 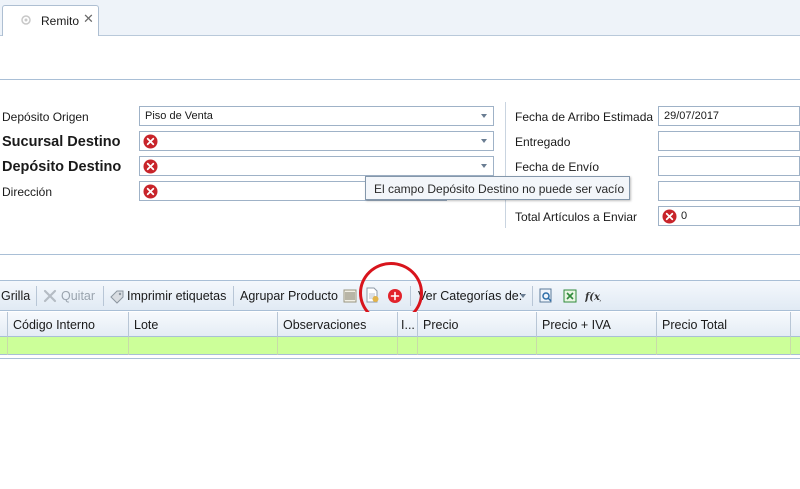 I want to click on tab-strip: Remito ✕, so click(x=400, y=18).